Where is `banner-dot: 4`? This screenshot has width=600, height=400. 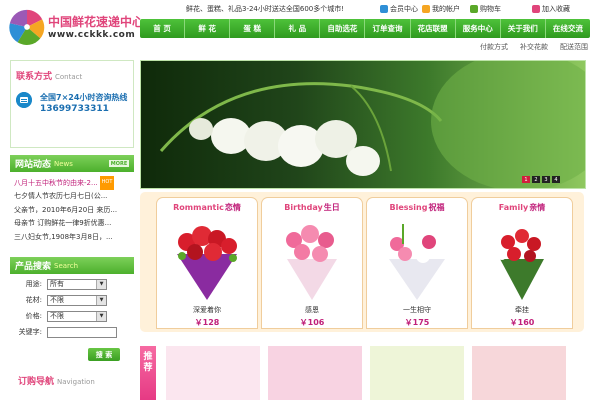
banner-dot: 4 is located at coordinates (556, 179).